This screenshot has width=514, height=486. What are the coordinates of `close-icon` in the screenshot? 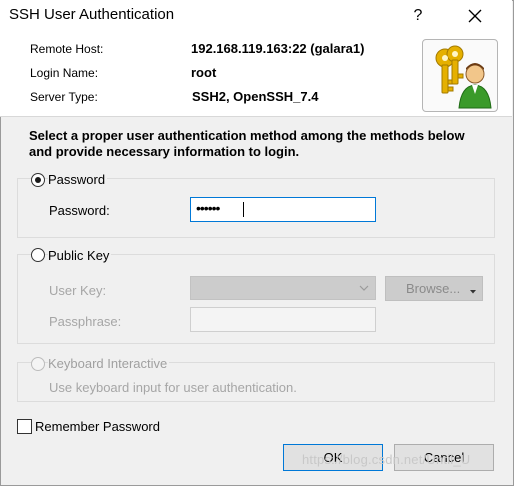 It's located at (475, 16).